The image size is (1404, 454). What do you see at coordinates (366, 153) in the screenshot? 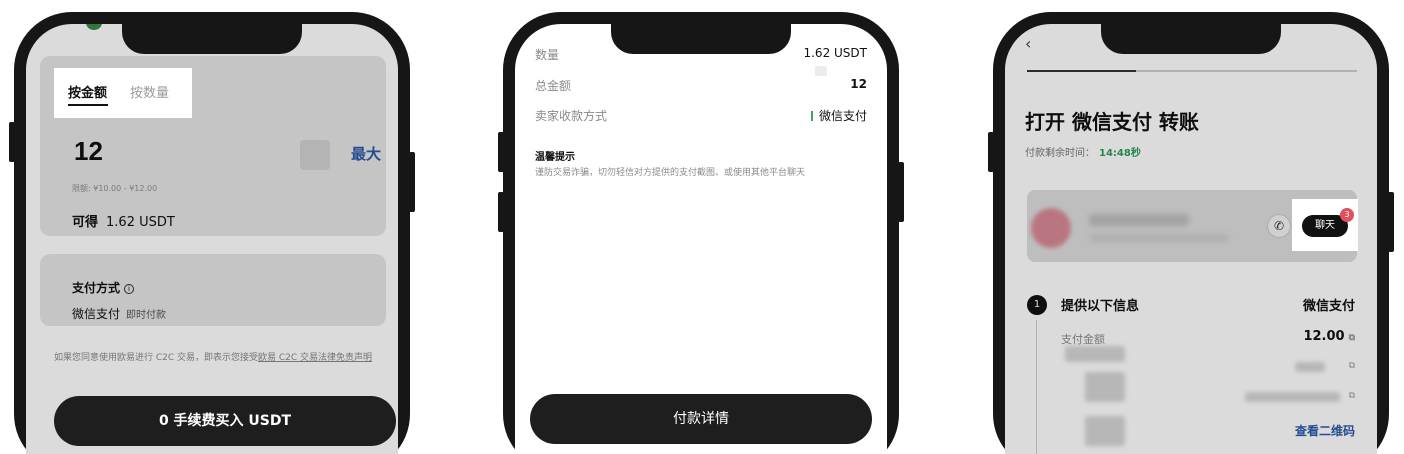
I see `max-button: 最大` at bounding box center [366, 153].